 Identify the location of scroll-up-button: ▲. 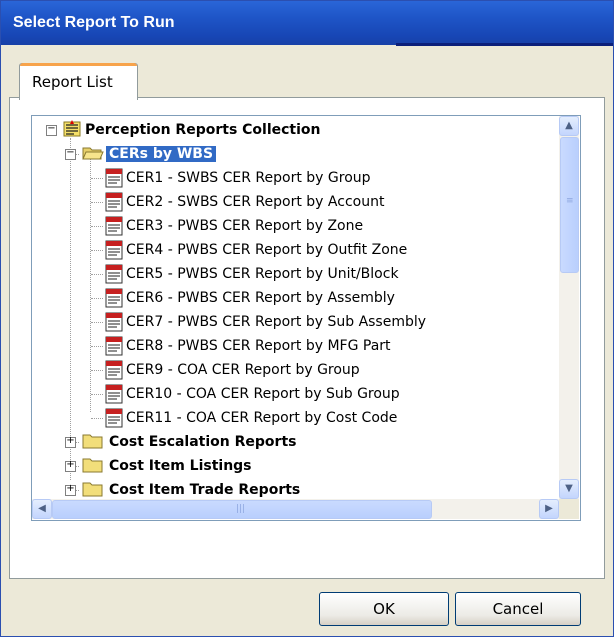
(569, 126).